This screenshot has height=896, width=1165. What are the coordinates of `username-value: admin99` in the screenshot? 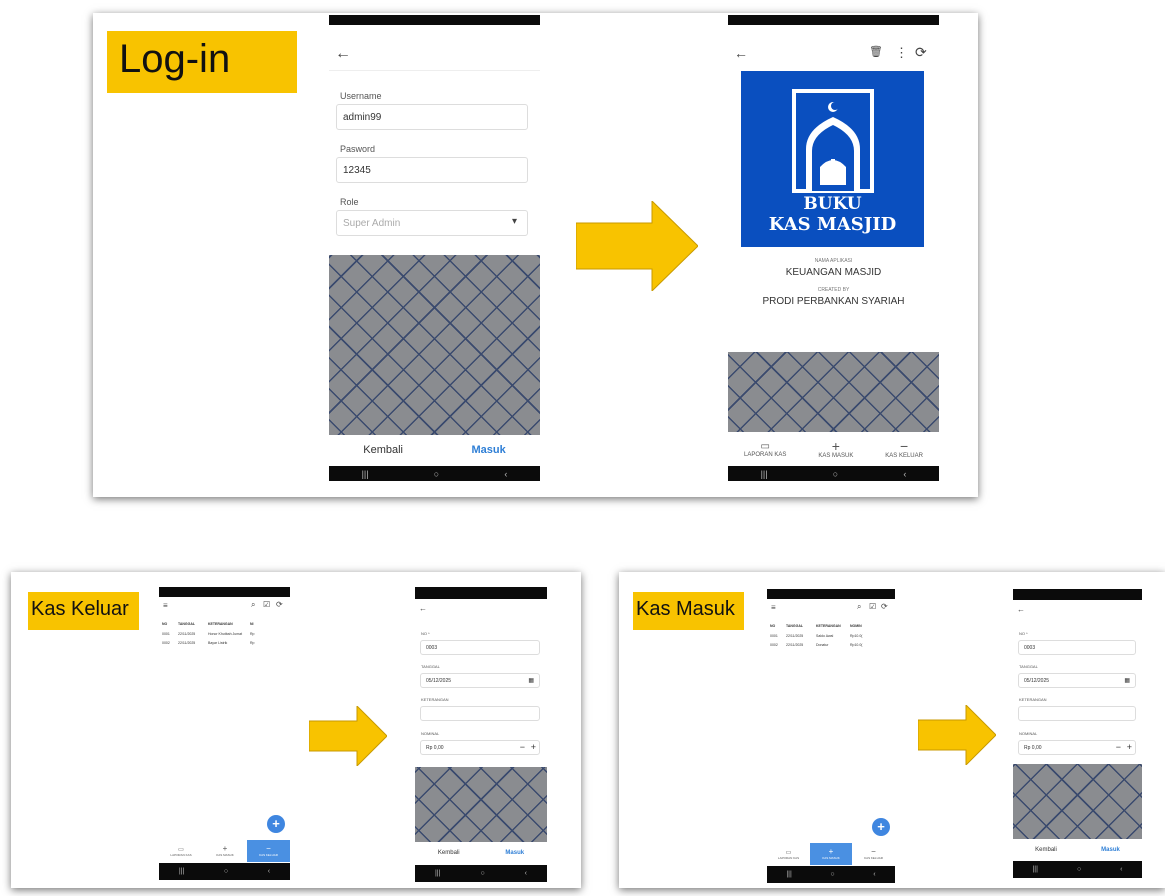 It's located at (362, 117).